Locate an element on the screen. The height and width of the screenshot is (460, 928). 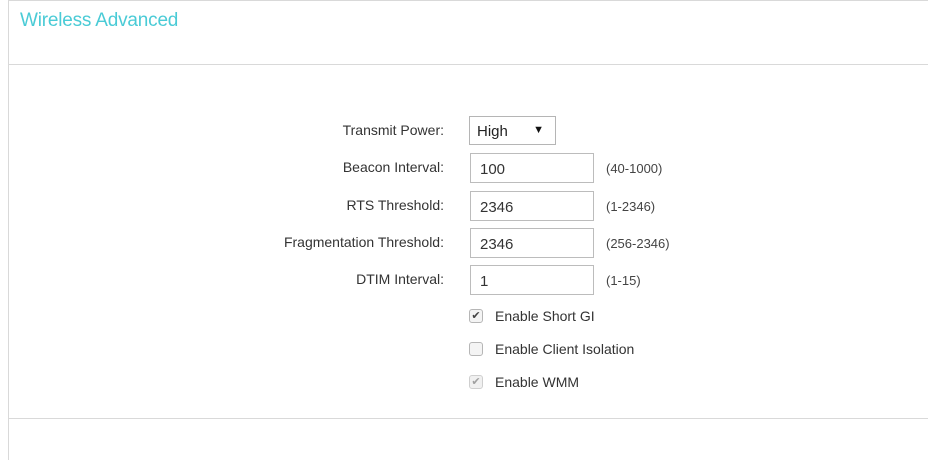
rts-threshold-range: (1-2346) is located at coordinates (631, 206).